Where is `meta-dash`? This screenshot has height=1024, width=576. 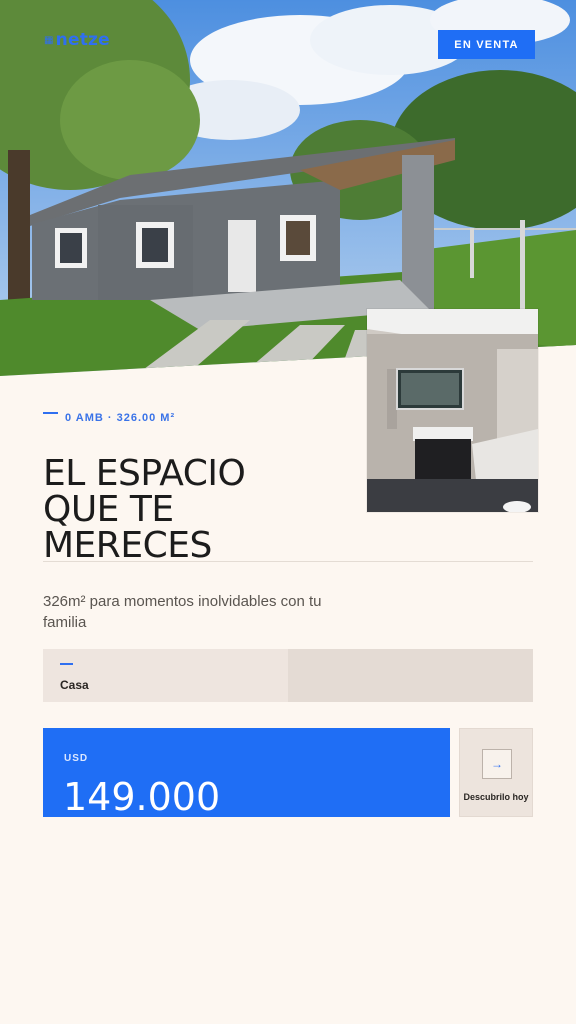
meta-dash is located at coordinates (50, 413).